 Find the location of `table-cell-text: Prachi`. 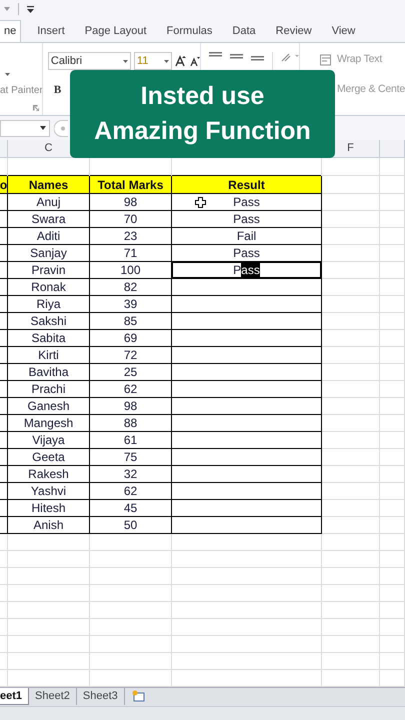

table-cell-text: Prachi is located at coordinates (48, 389).